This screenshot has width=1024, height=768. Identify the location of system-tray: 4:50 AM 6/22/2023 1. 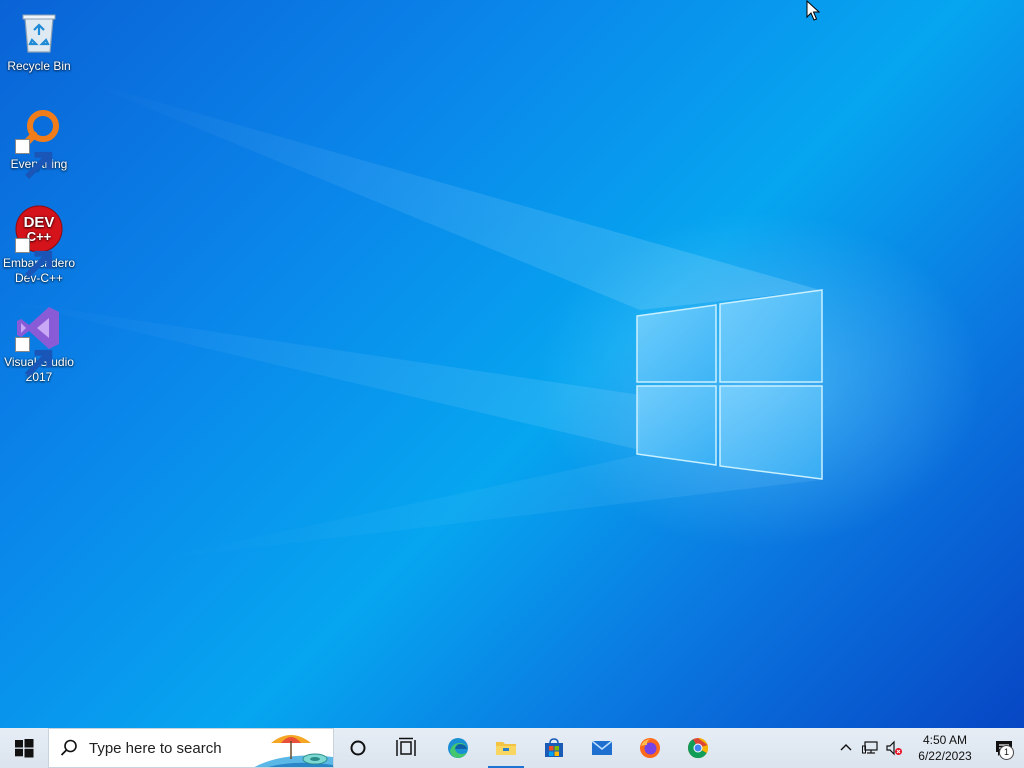
(929, 748).